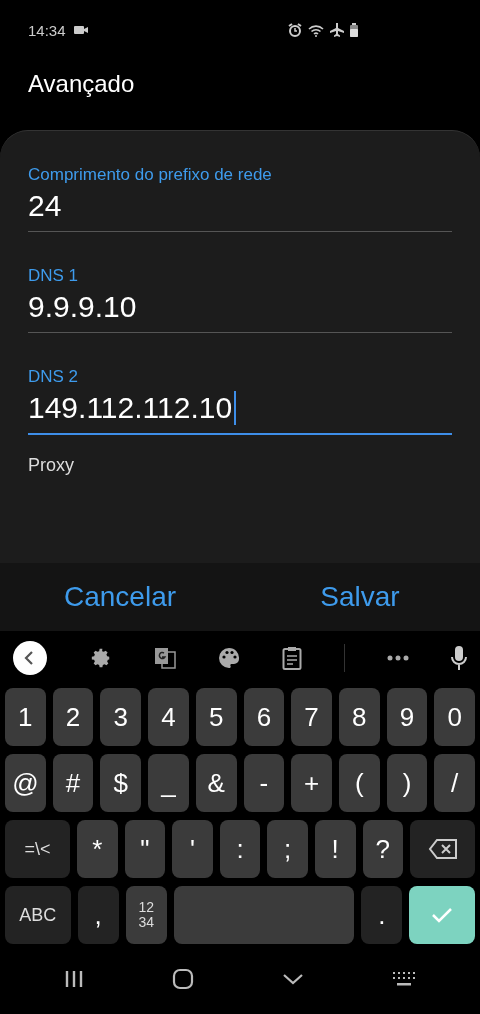  What do you see at coordinates (382, 915) in the screenshot?
I see `key: .` at bounding box center [382, 915].